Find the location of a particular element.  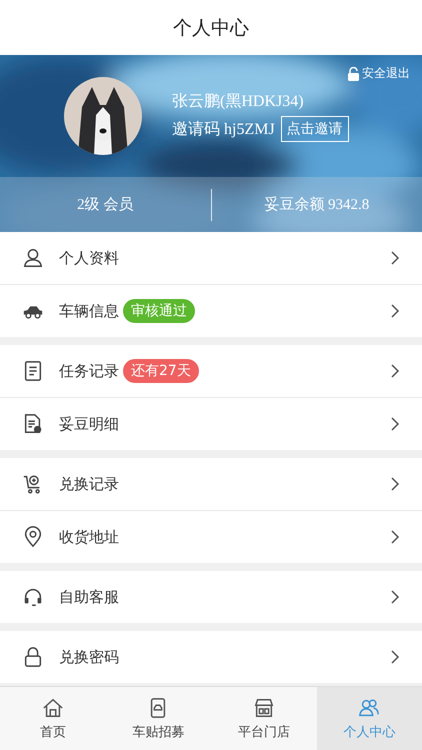

lock-icon is located at coordinates (33, 657).